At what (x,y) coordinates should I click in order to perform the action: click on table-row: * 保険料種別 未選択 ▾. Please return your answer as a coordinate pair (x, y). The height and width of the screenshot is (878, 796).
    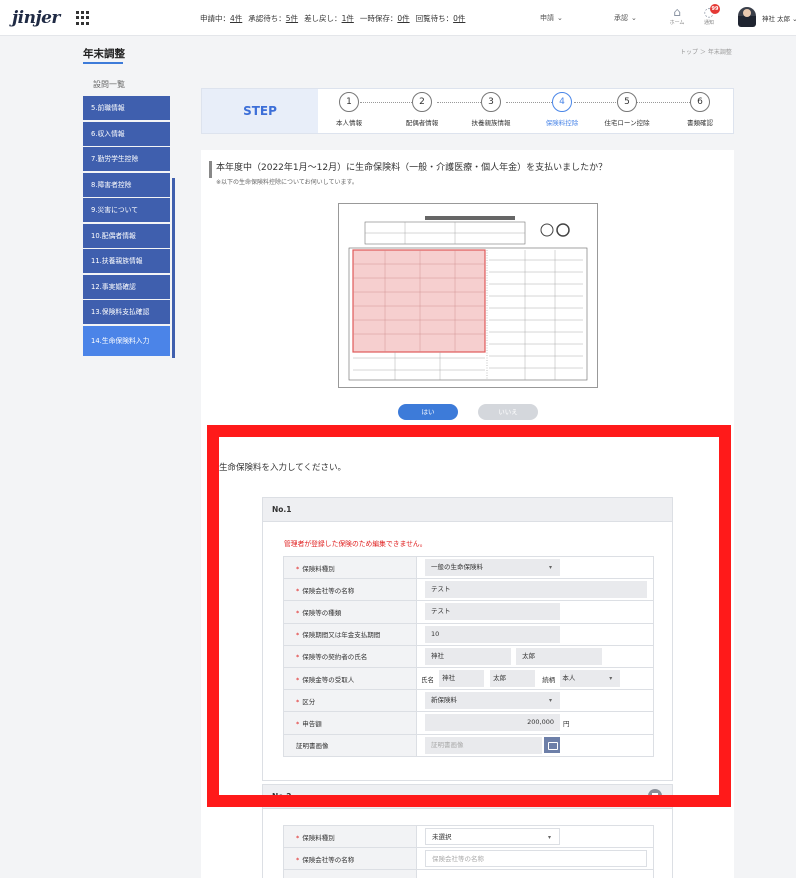
    Looking at the image, I should click on (468, 836).